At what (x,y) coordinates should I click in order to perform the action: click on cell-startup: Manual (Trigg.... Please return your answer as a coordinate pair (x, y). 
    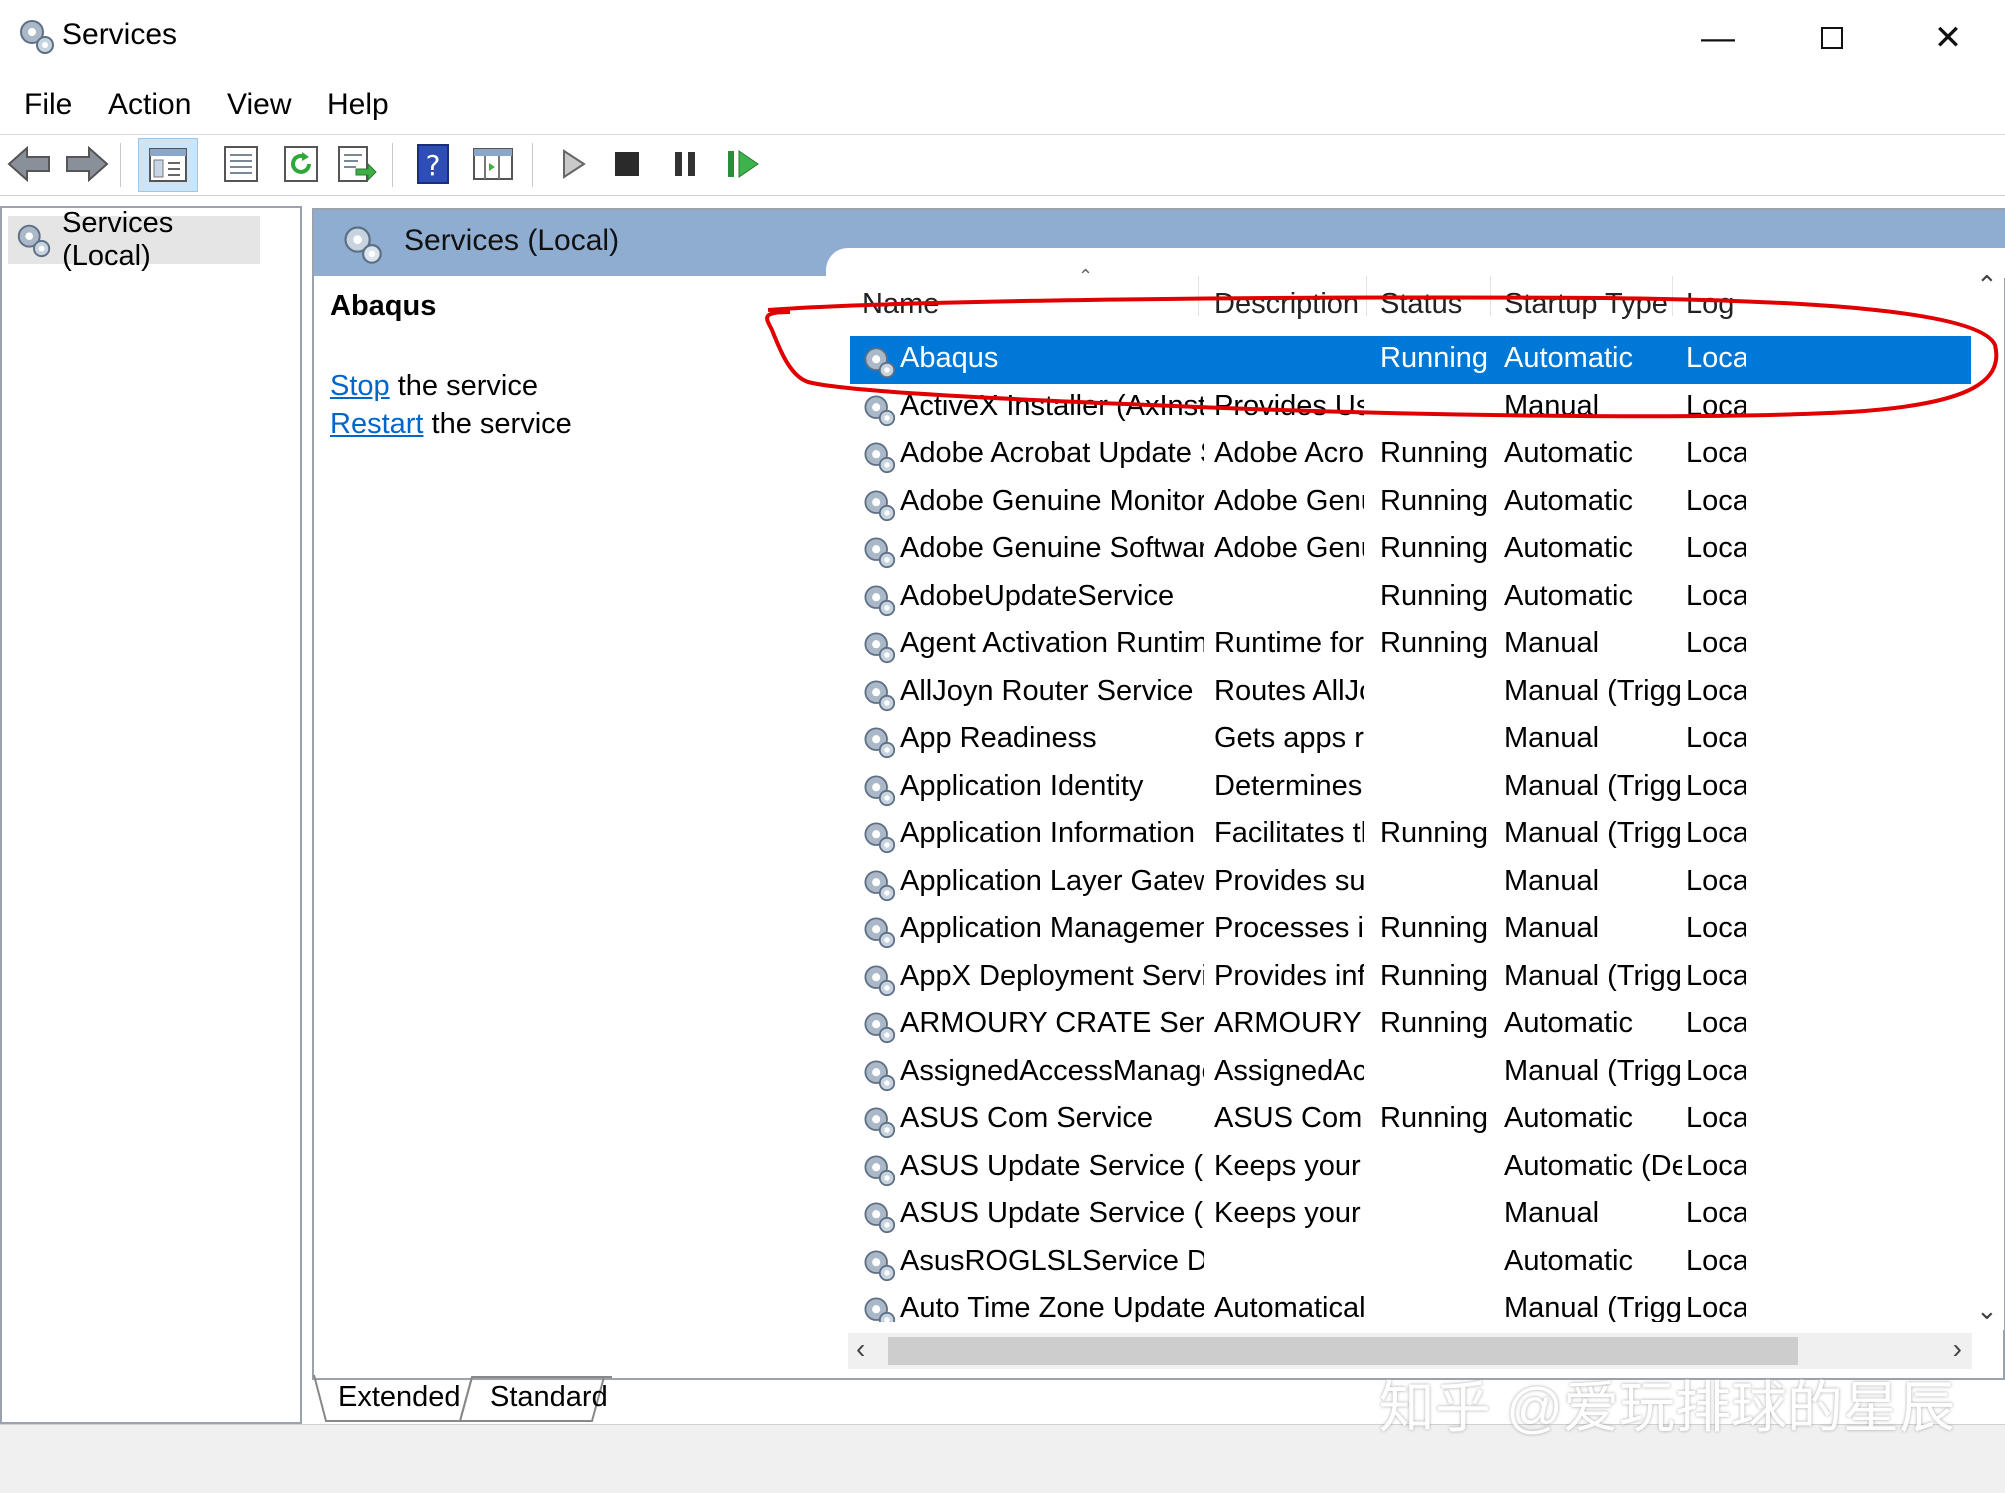
    Looking at the image, I should click on (1593, 1070).